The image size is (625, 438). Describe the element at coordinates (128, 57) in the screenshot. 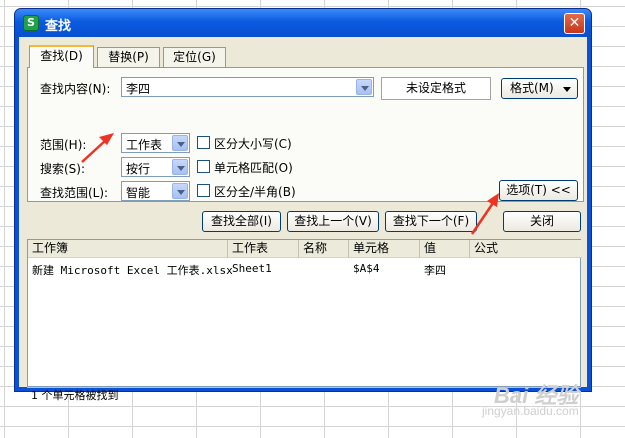

I see `tab-replace: 替换(P)` at that location.